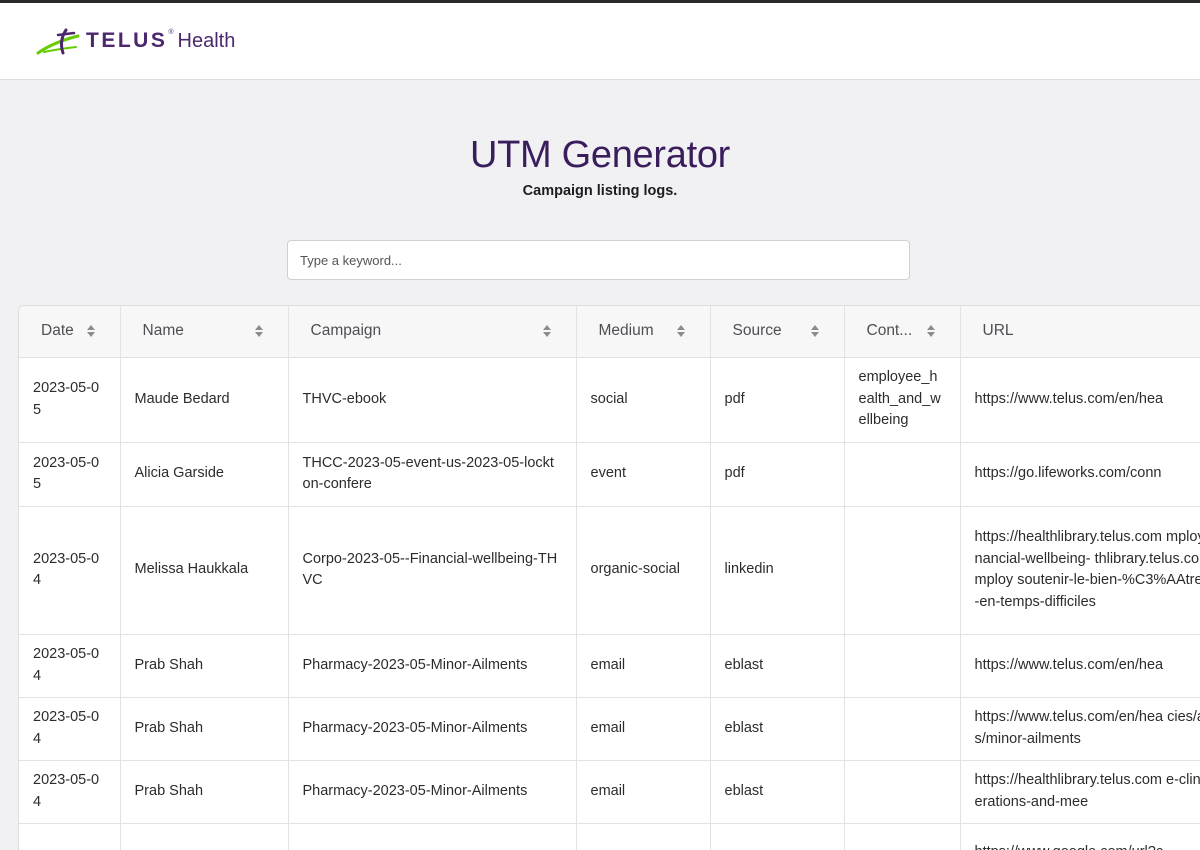 The width and height of the screenshot is (1200, 850). I want to click on telus-health-logo: TELUS ® Health, so click(135, 41).